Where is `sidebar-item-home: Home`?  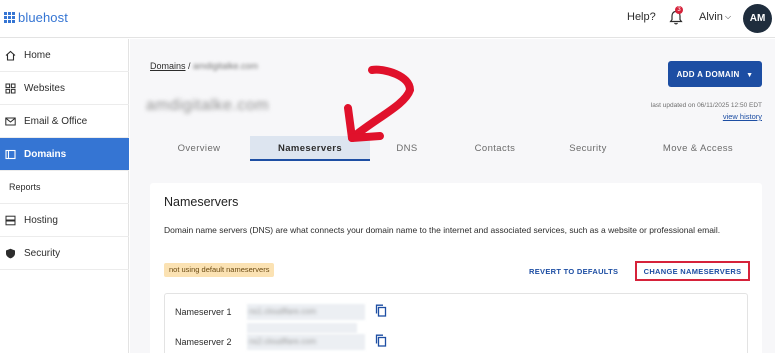 sidebar-item-home: Home is located at coordinates (64, 55).